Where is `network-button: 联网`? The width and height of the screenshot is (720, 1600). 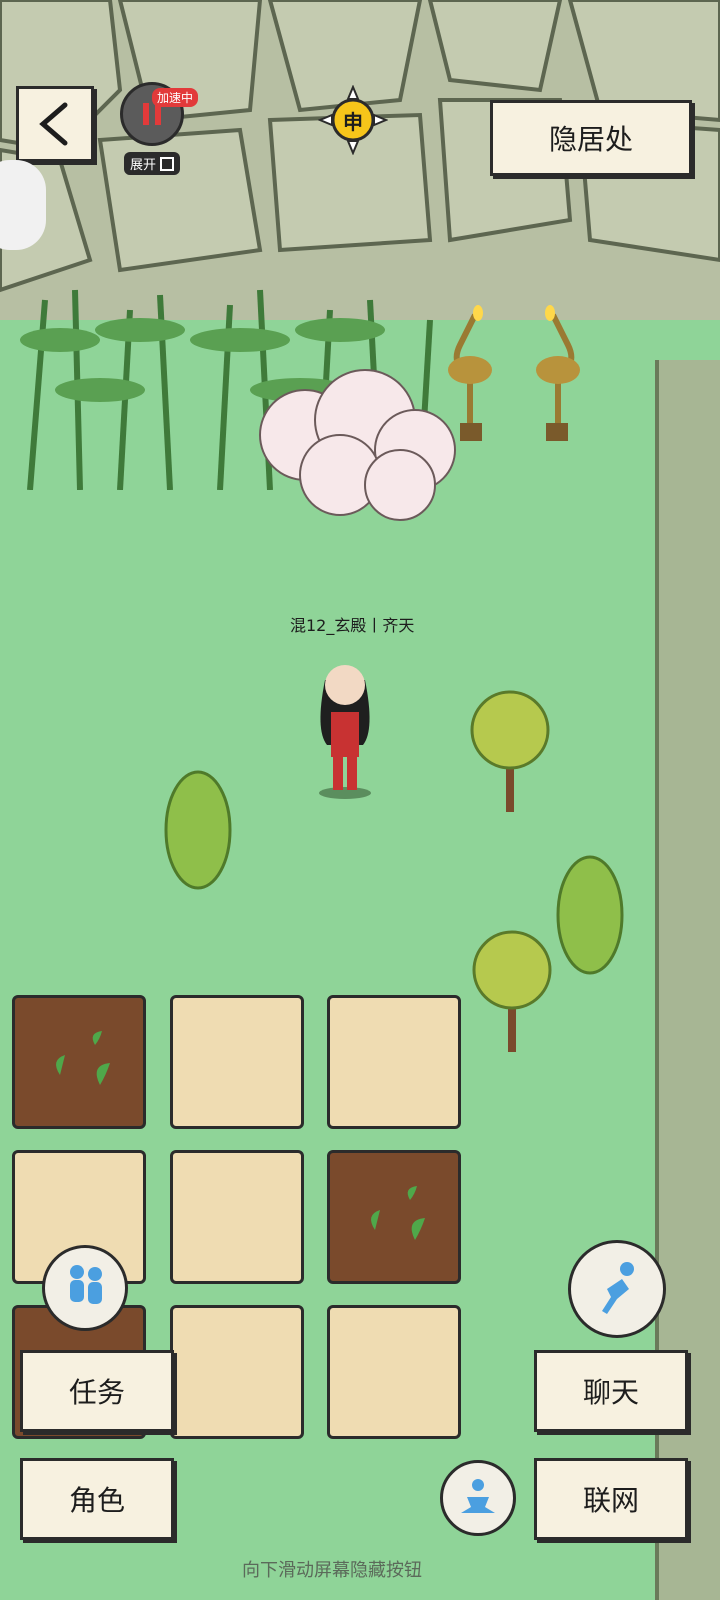 network-button: 联网 is located at coordinates (611, 1499).